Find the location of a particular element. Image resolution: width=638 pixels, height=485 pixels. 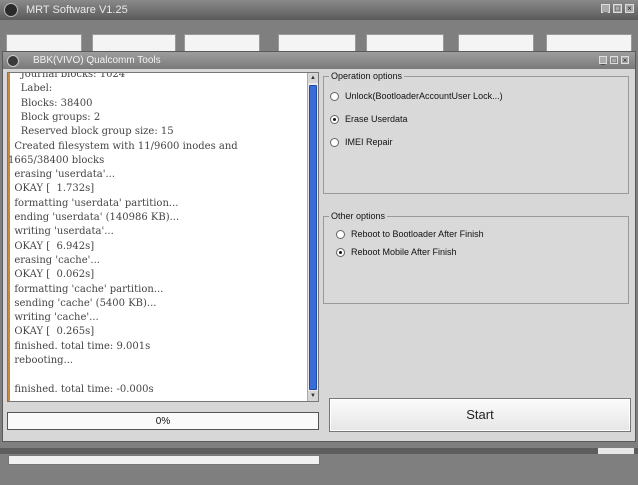

option-erase-userdata: Erase Userdata is located at coordinates (369, 119).